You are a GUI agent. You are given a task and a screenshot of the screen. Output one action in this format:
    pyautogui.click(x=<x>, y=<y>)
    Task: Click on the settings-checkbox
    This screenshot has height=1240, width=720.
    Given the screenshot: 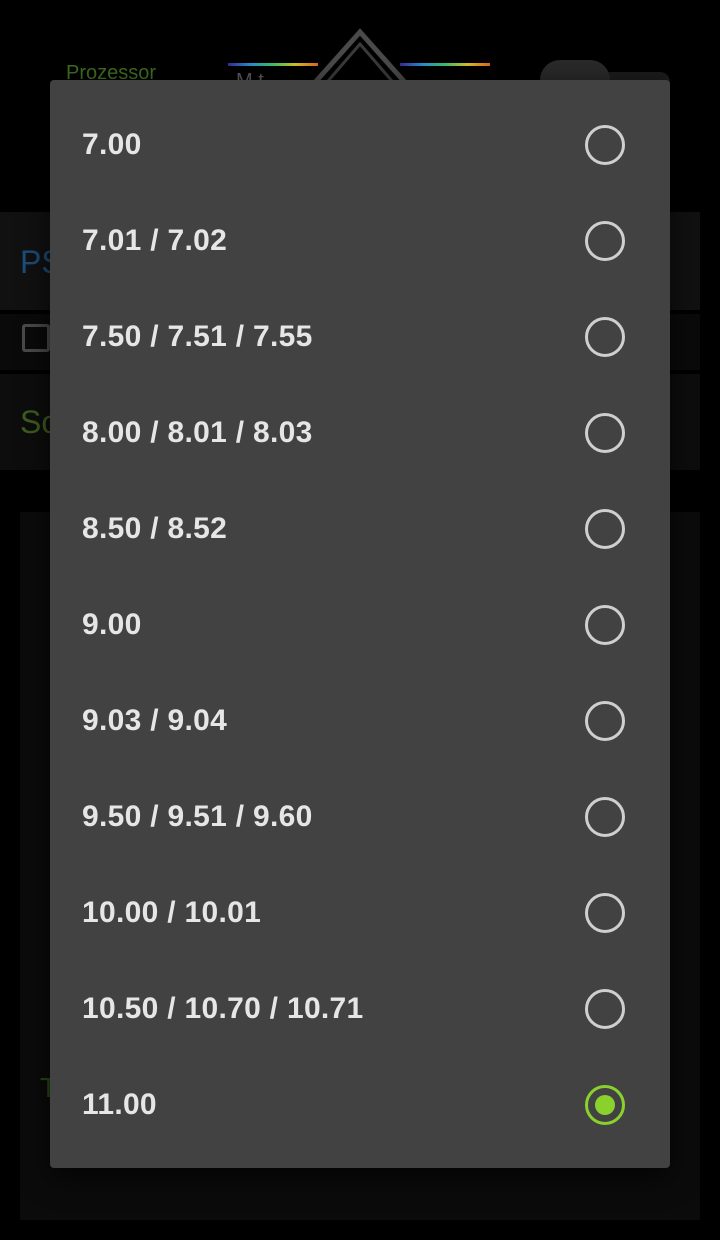 What is the action you would take?
    pyautogui.click(x=36, y=338)
    